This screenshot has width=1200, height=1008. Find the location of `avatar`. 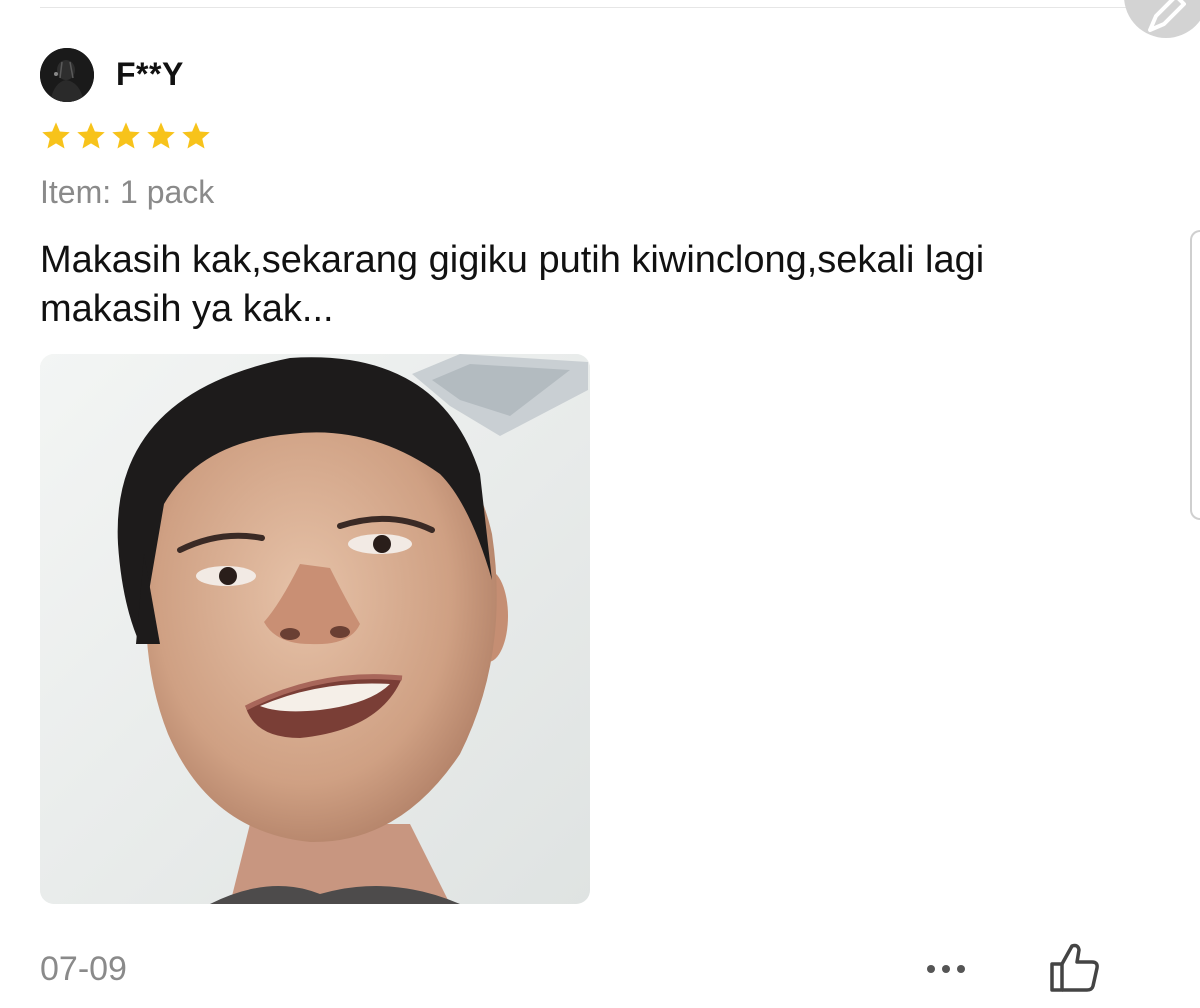

avatar is located at coordinates (67, 75).